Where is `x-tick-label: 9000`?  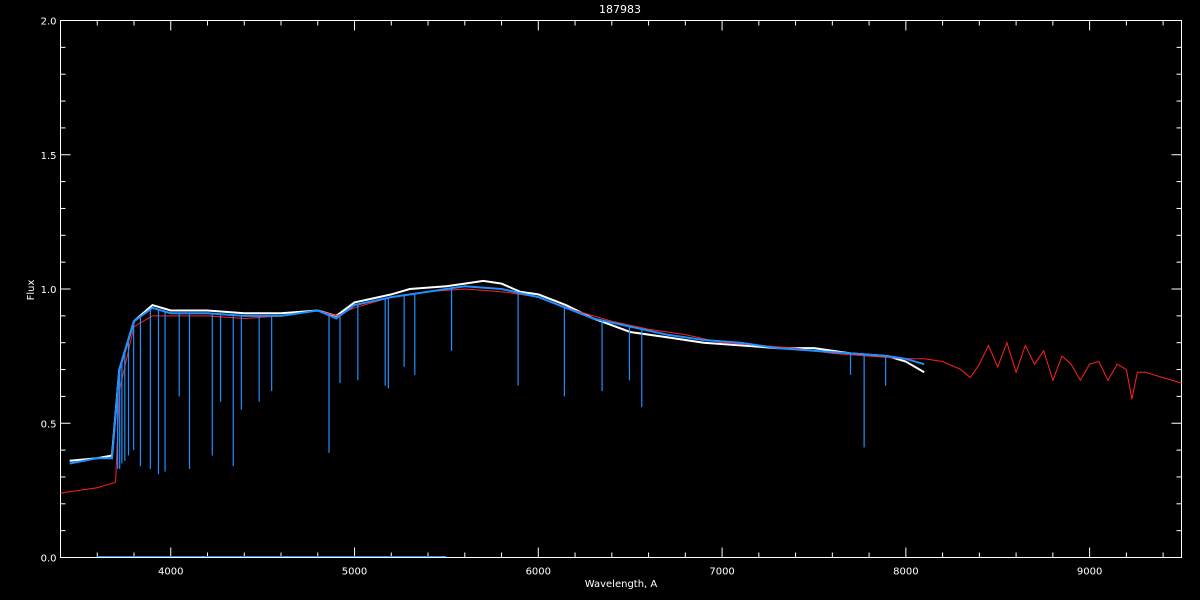 x-tick-label: 9000 is located at coordinates (1089, 572).